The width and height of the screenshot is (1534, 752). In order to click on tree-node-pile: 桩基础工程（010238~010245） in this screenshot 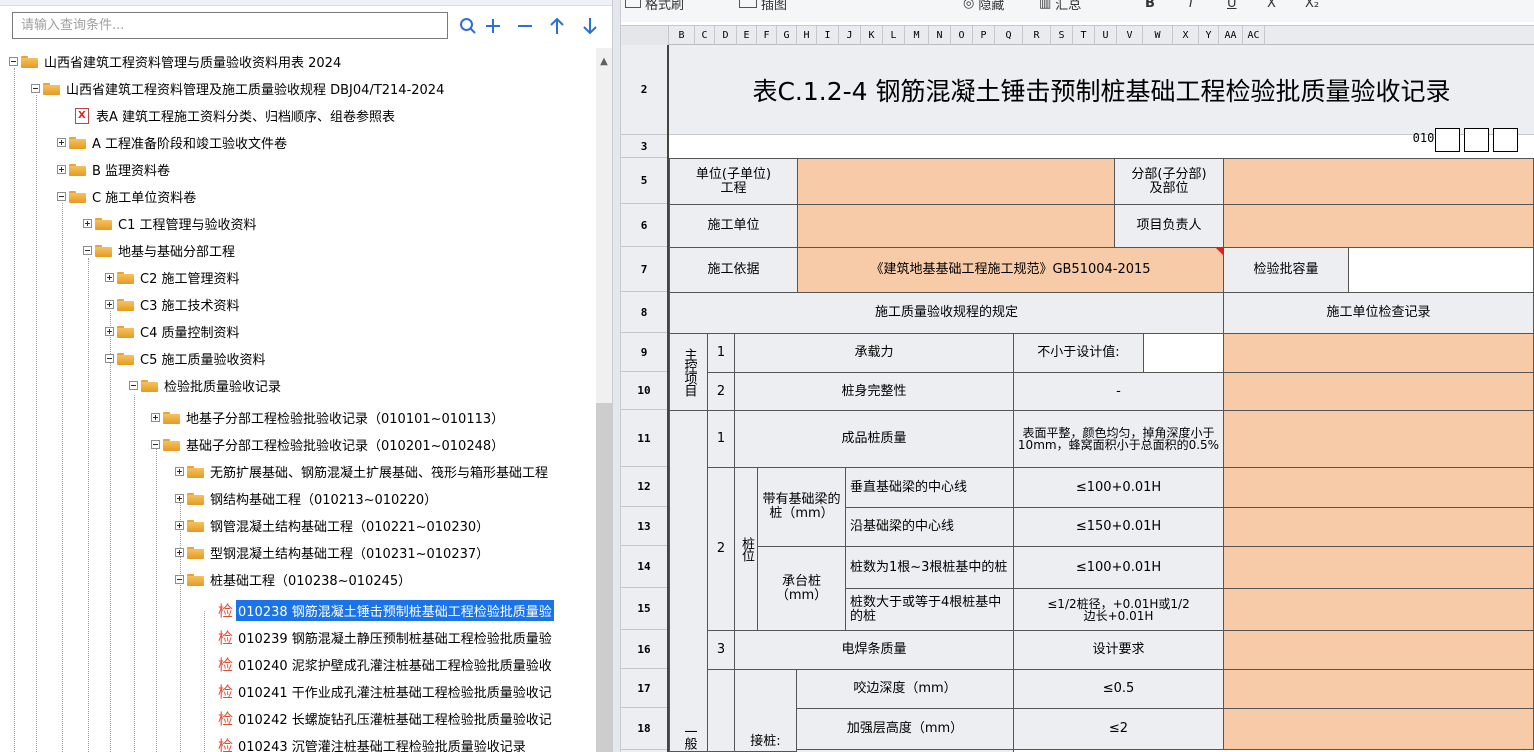, I will do `click(294, 579)`.